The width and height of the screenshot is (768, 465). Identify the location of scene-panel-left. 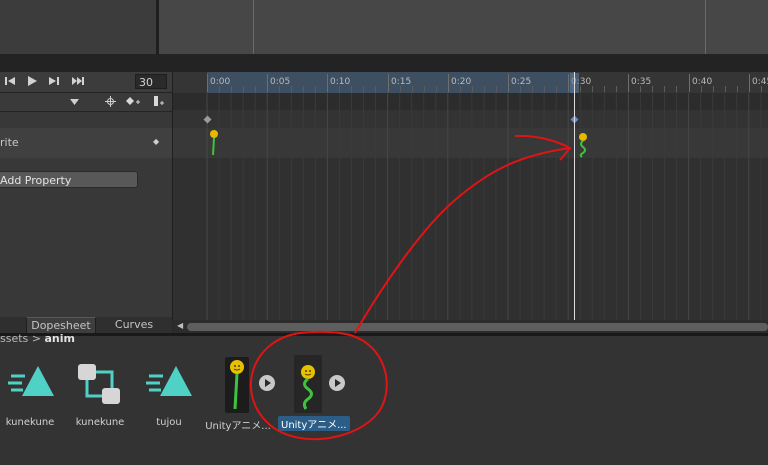
(78, 27).